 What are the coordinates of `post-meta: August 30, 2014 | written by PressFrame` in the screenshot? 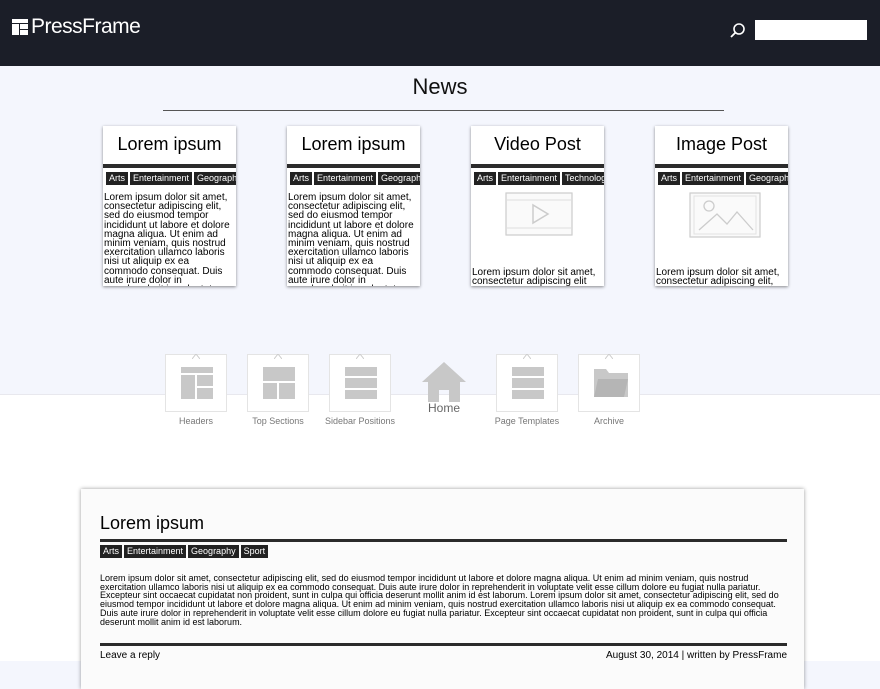 It's located at (696, 655).